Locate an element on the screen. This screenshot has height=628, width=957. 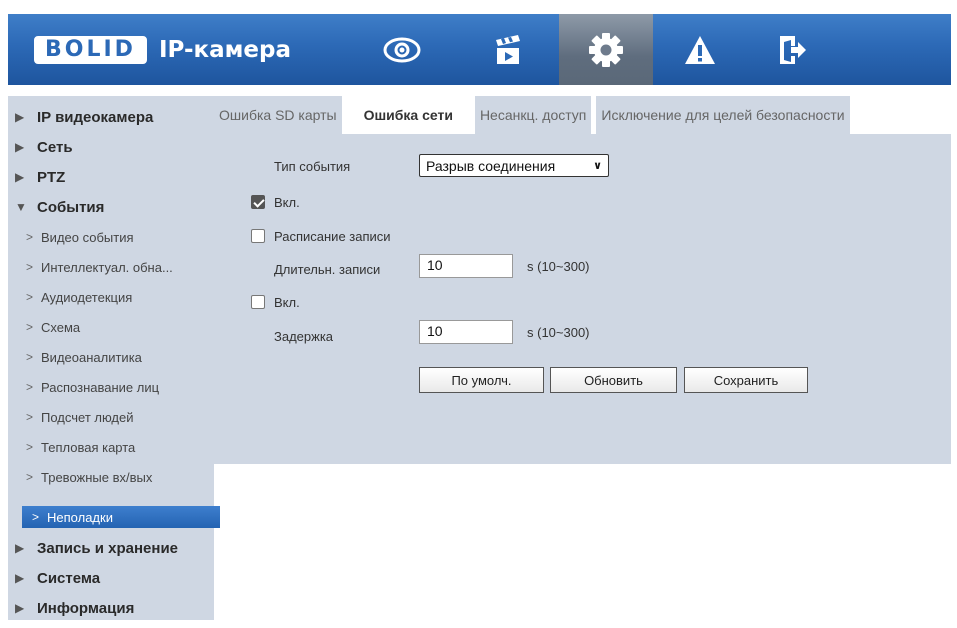
refresh-button: Обновить is located at coordinates (613, 380).